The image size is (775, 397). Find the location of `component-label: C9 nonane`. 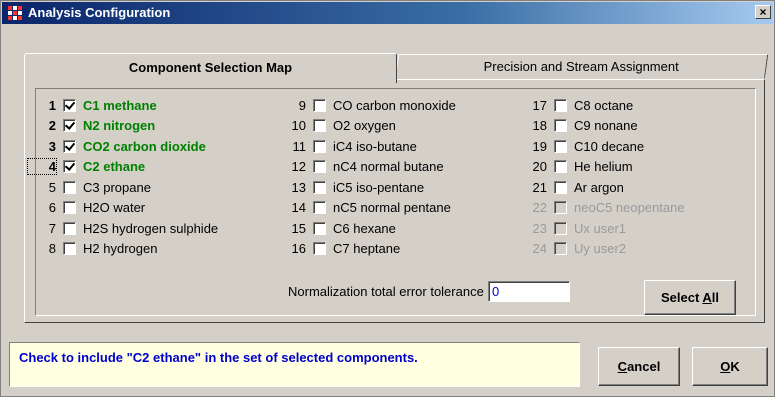

component-label: C9 nonane is located at coordinates (606, 125).